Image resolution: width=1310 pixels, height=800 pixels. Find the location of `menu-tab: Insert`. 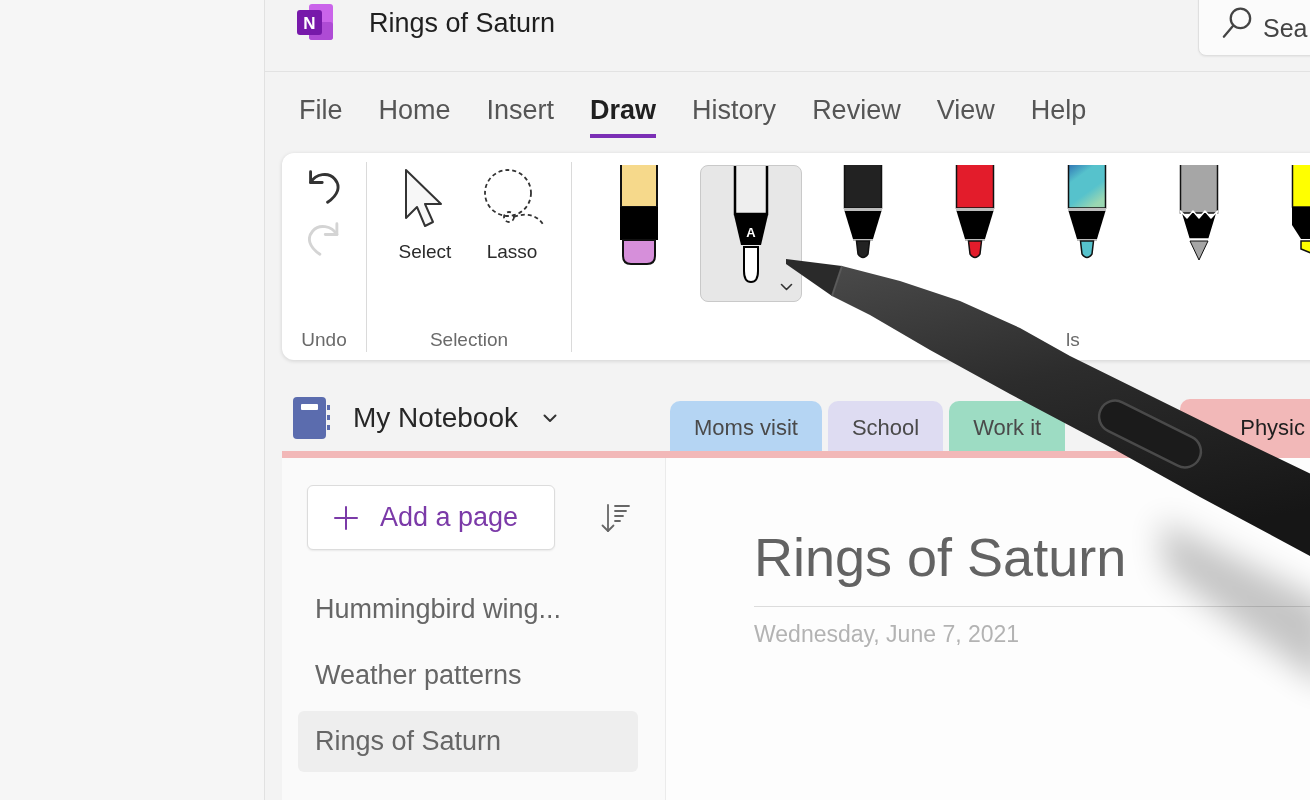

menu-tab: Insert is located at coordinates (520, 116).